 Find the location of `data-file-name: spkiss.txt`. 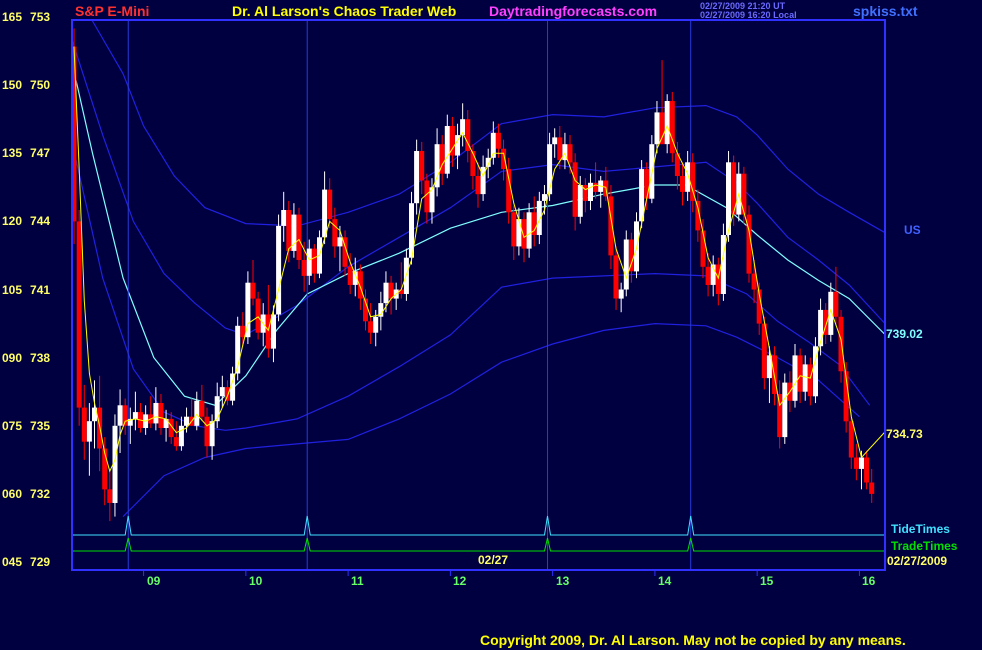

data-file-name: spkiss.txt is located at coordinates (885, 11).